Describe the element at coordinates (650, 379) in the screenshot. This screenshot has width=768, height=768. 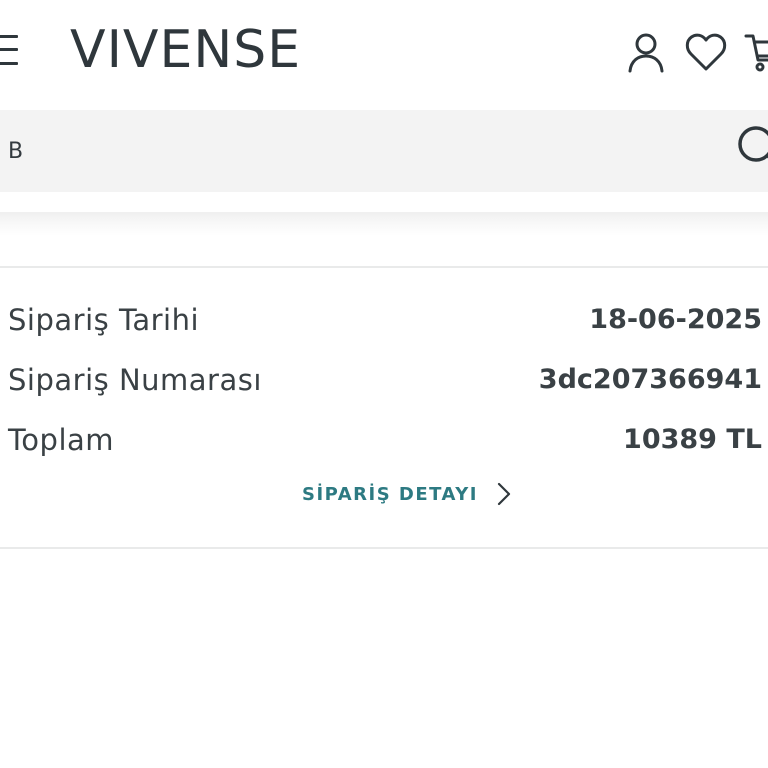
I see `order-number-value: 3dc207366941` at that location.